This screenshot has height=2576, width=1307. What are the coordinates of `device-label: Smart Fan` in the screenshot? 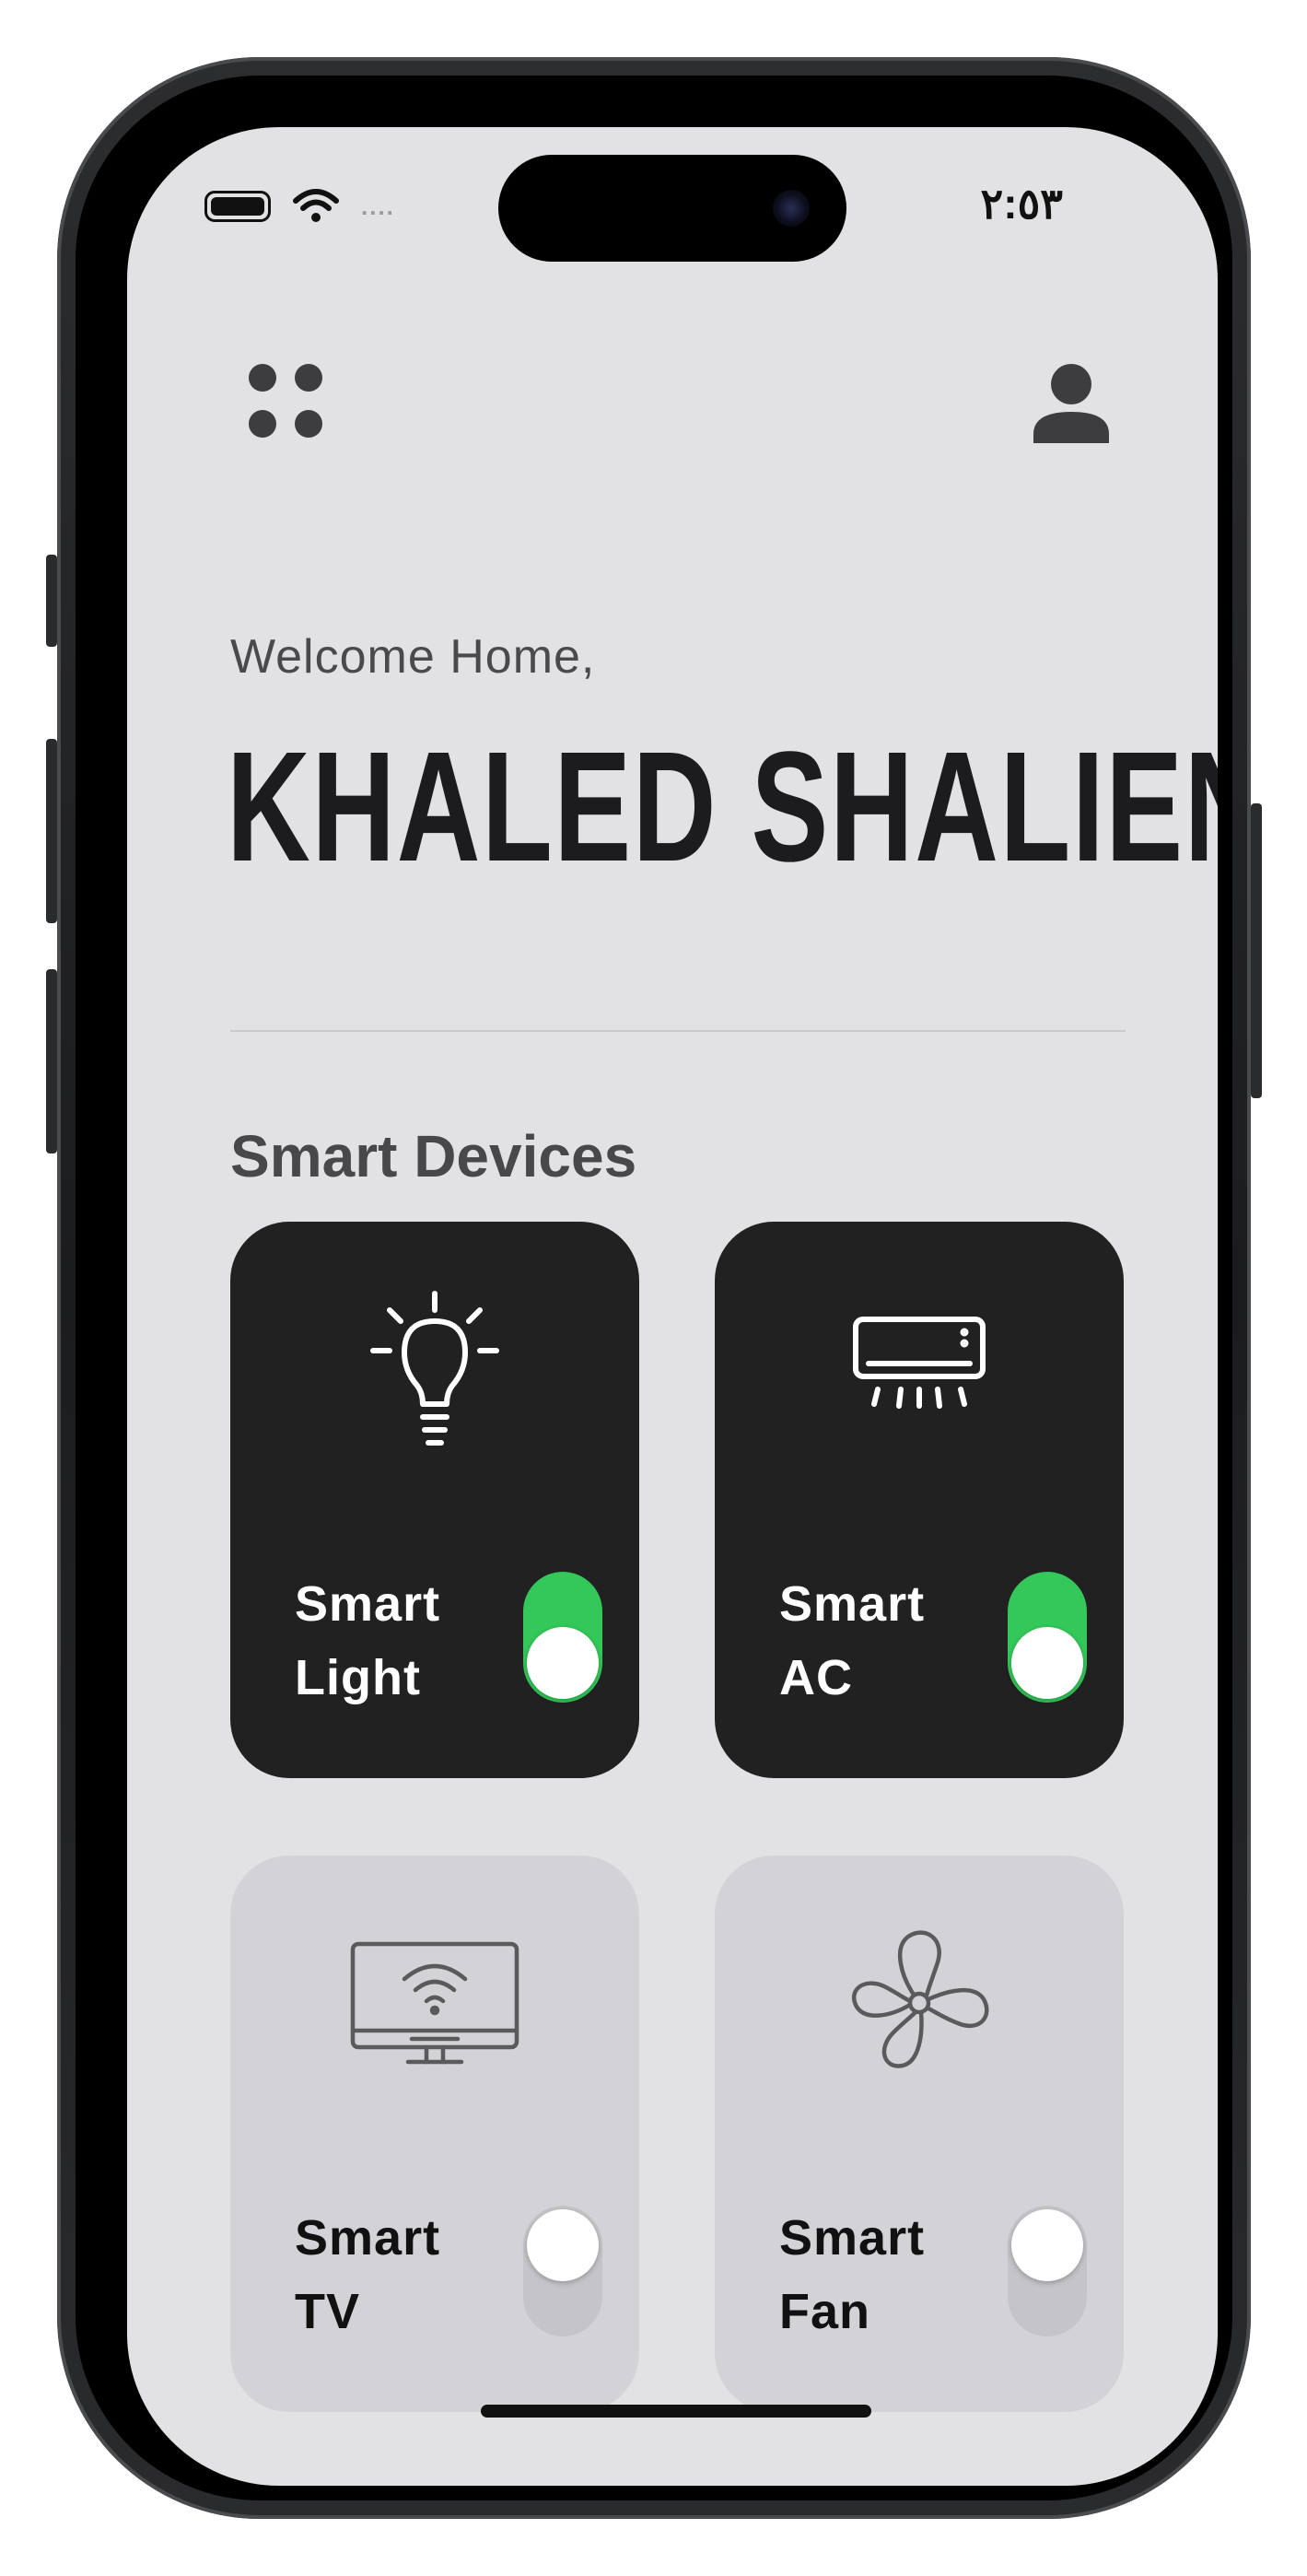 It's located at (881, 2274).